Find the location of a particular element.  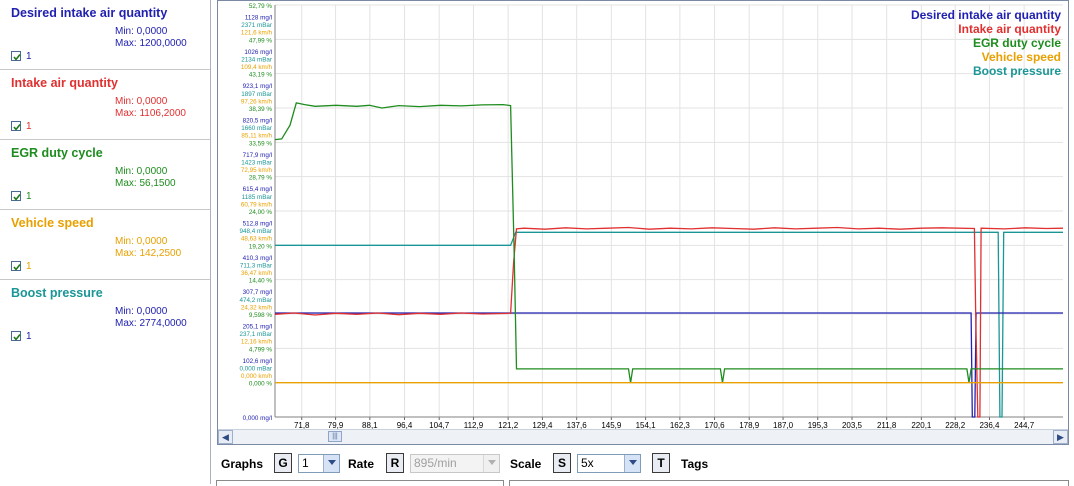

y-tick-label: 72,95 km/h is located at coordinates (257, 170).